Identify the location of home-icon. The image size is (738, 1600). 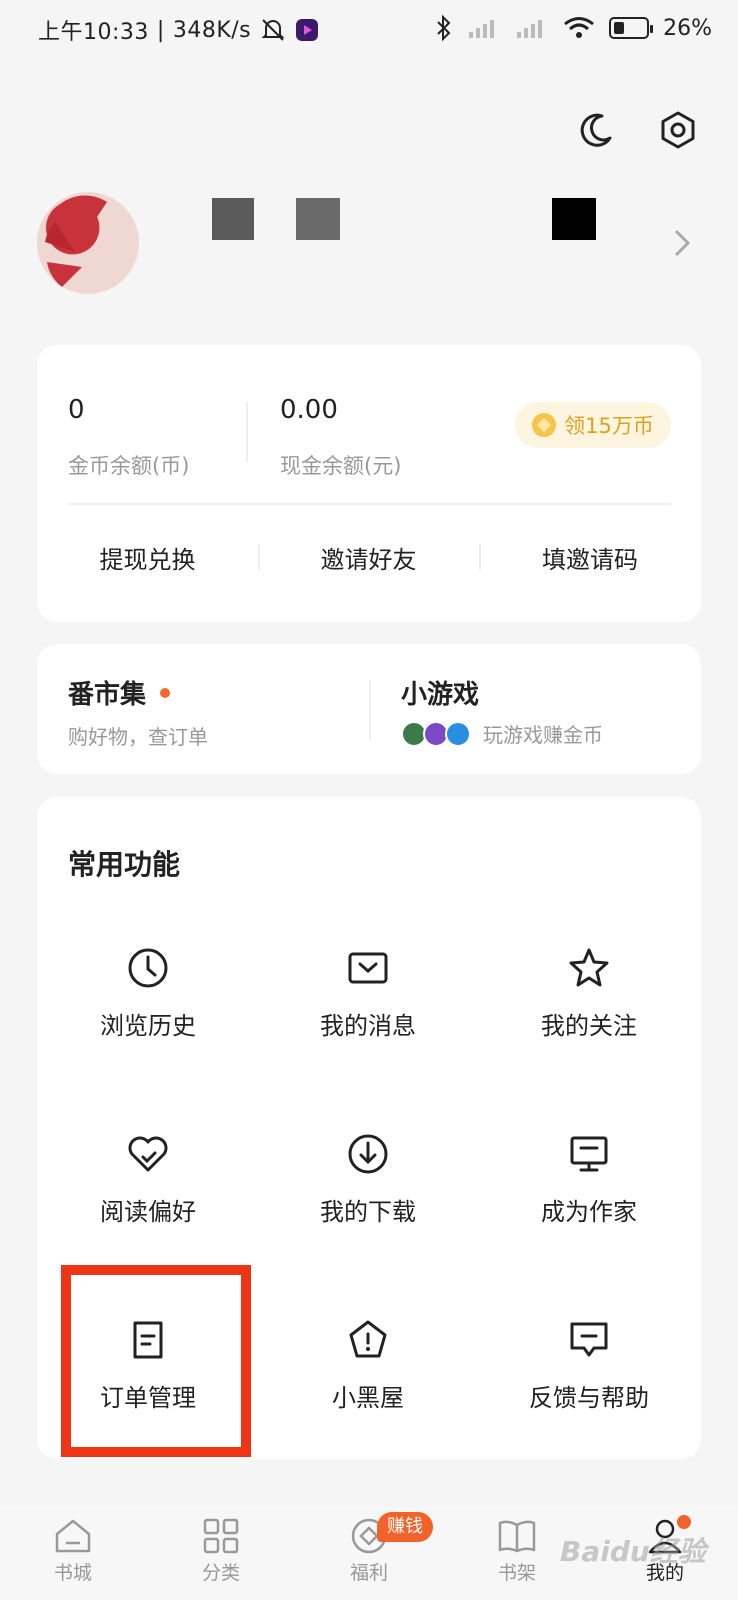
(73, 1536).